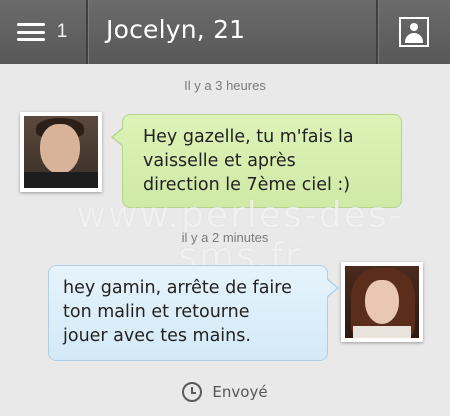 The height and width of the screenshot is (416, 450). I want to click on page-title: Jocelyn, 21, so click(176, 29).